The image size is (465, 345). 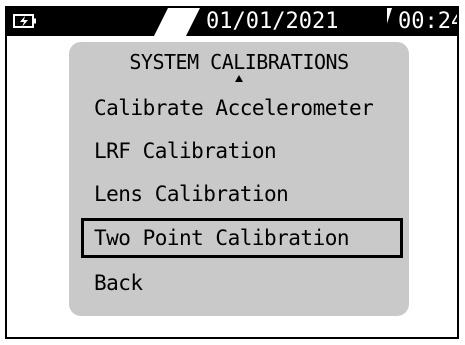 I want to click on status-time: 00:24, so click(x=428, y=21).